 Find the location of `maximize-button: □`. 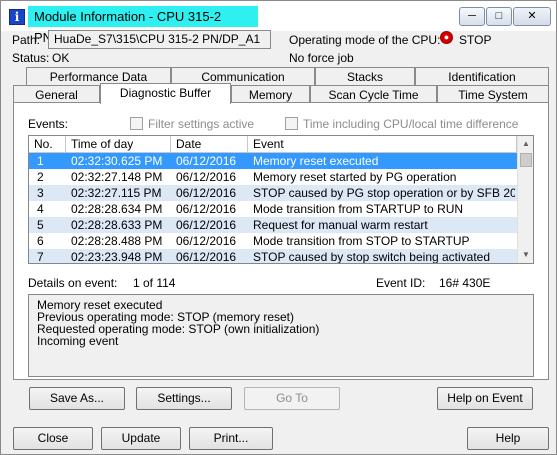

maximize-button: □ is located at coordinates (499, 16).